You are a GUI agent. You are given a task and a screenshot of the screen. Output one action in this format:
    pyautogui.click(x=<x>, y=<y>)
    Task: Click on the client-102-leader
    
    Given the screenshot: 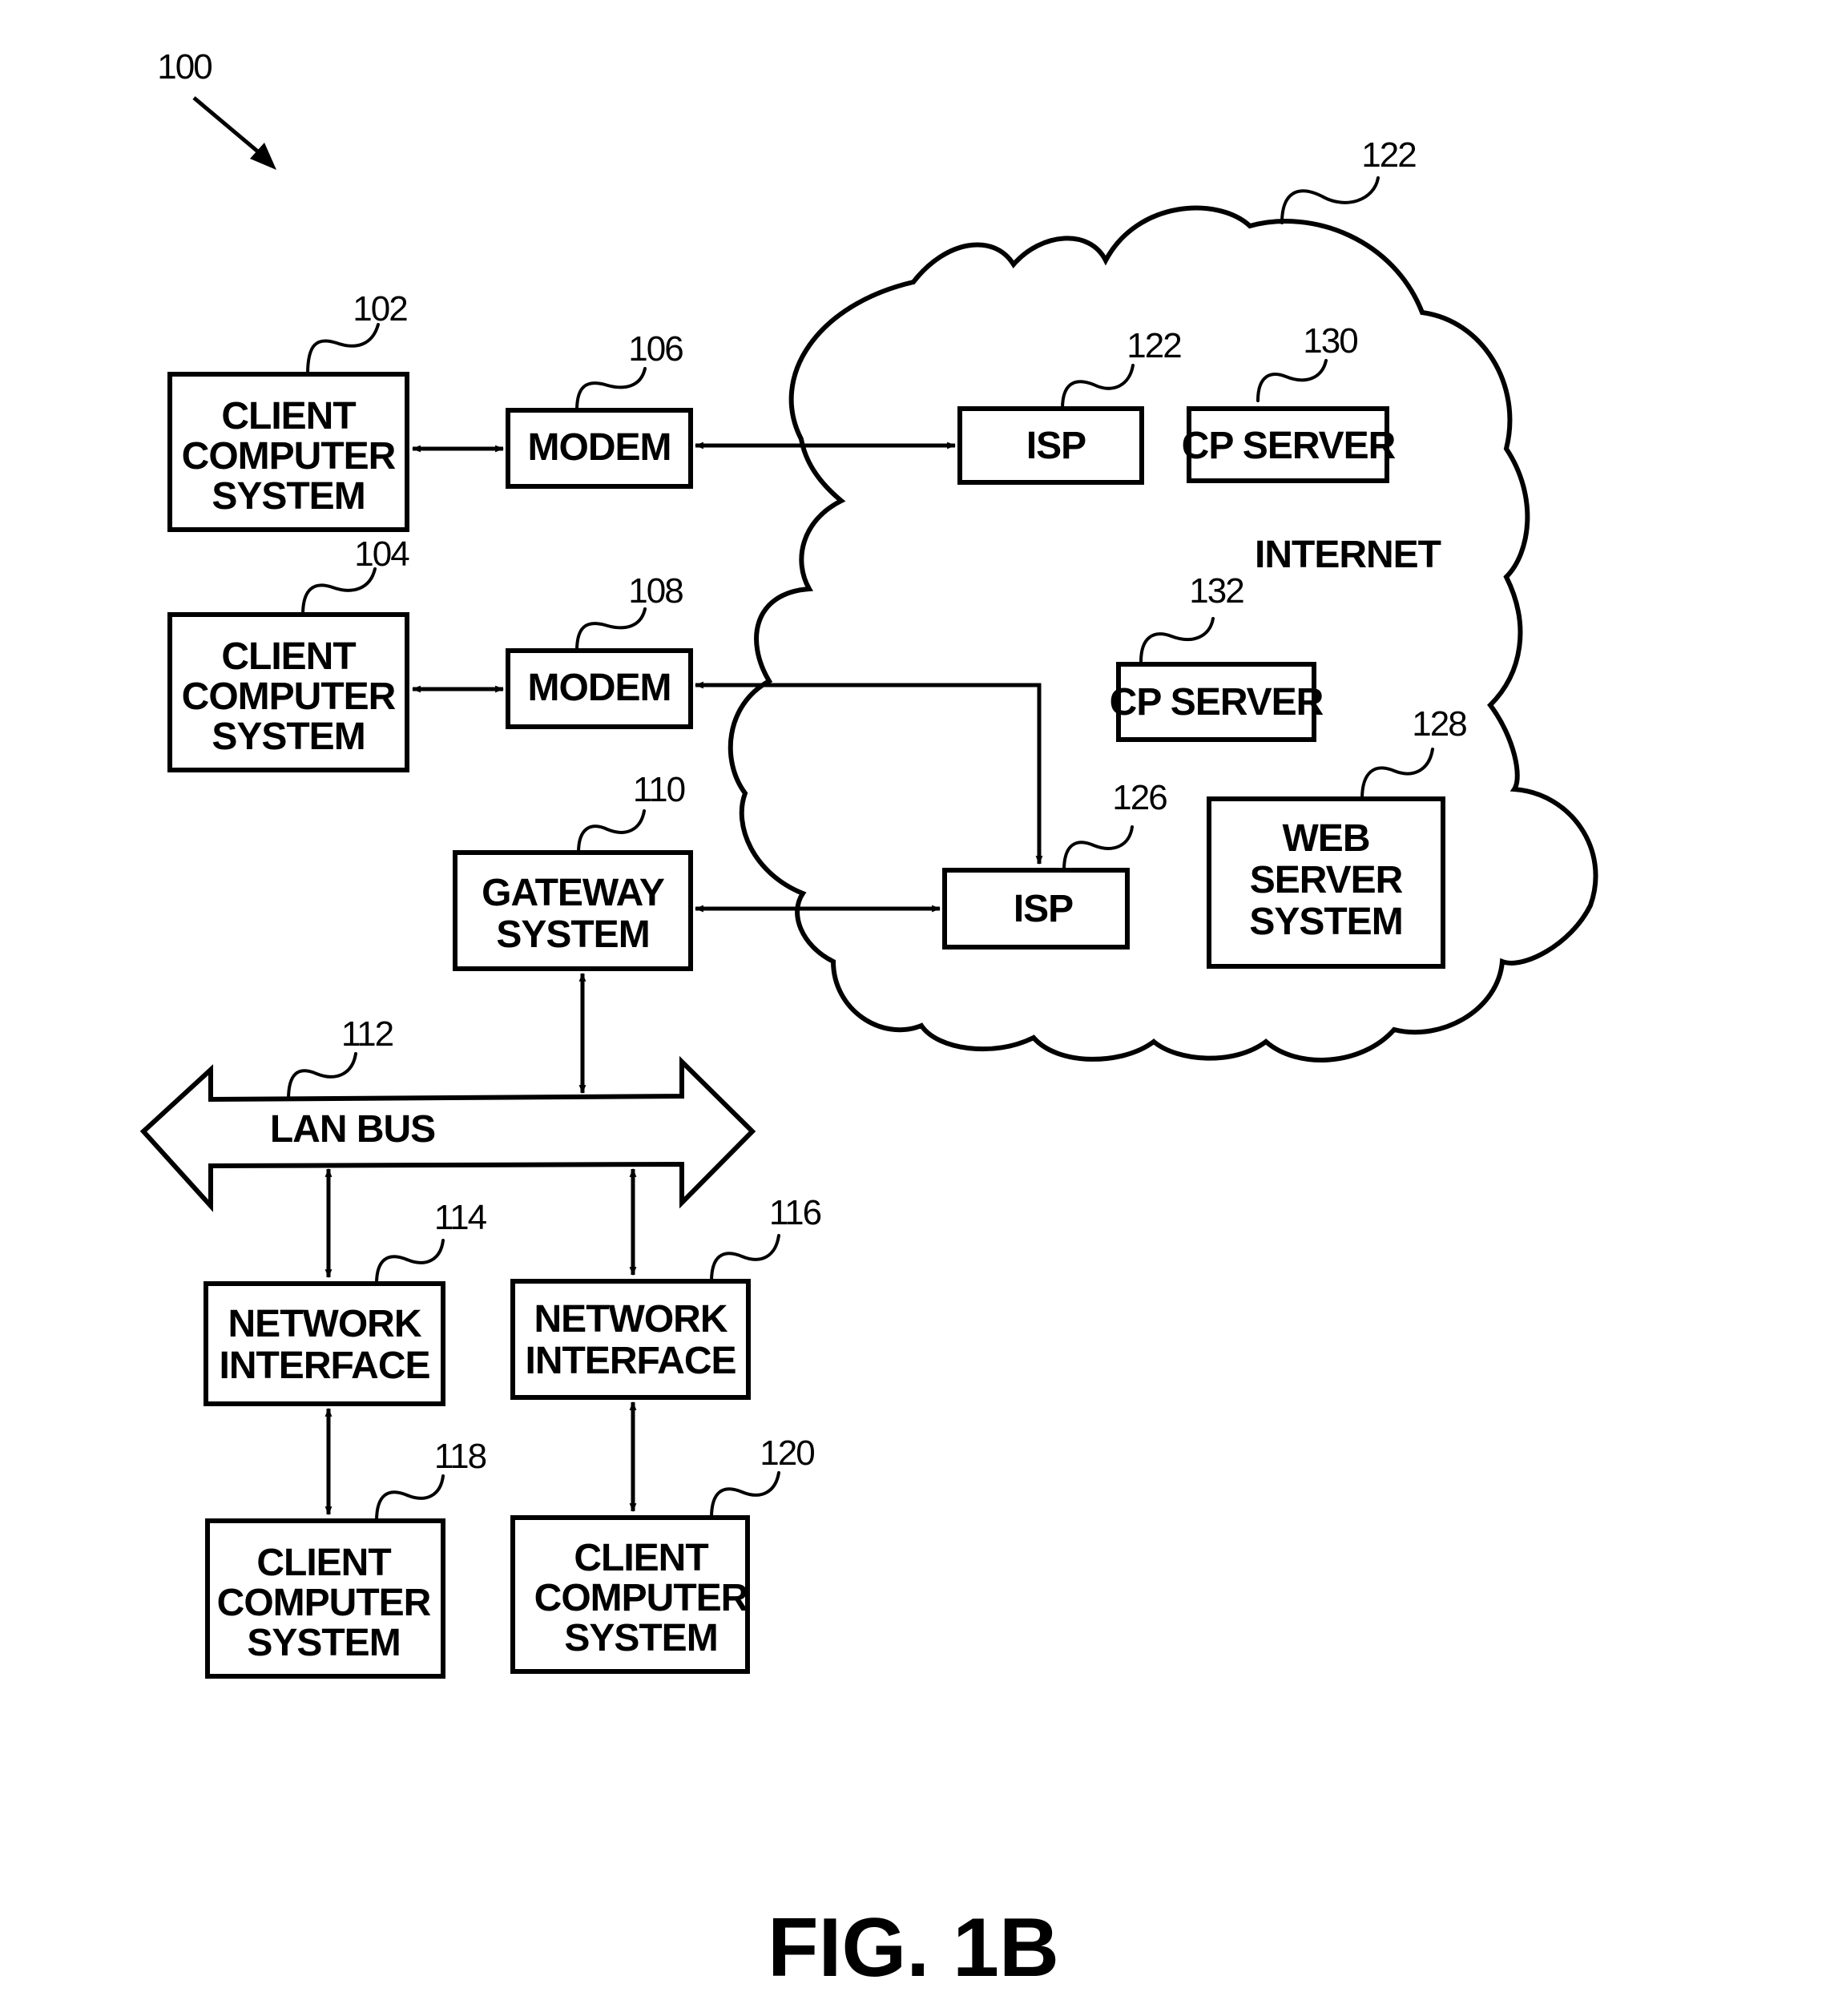 What is the action you would take?
    pyautogui.click(x=343, y=350)
    